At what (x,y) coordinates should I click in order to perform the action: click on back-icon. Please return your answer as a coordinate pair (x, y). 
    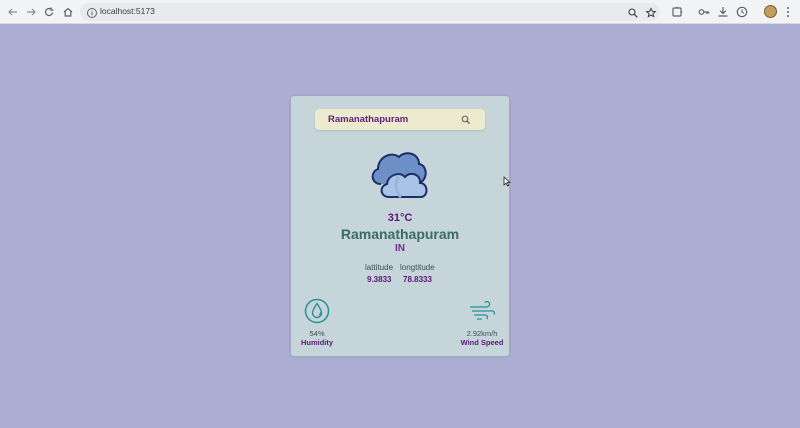
    Looking at the image, I should click on (13, 12).